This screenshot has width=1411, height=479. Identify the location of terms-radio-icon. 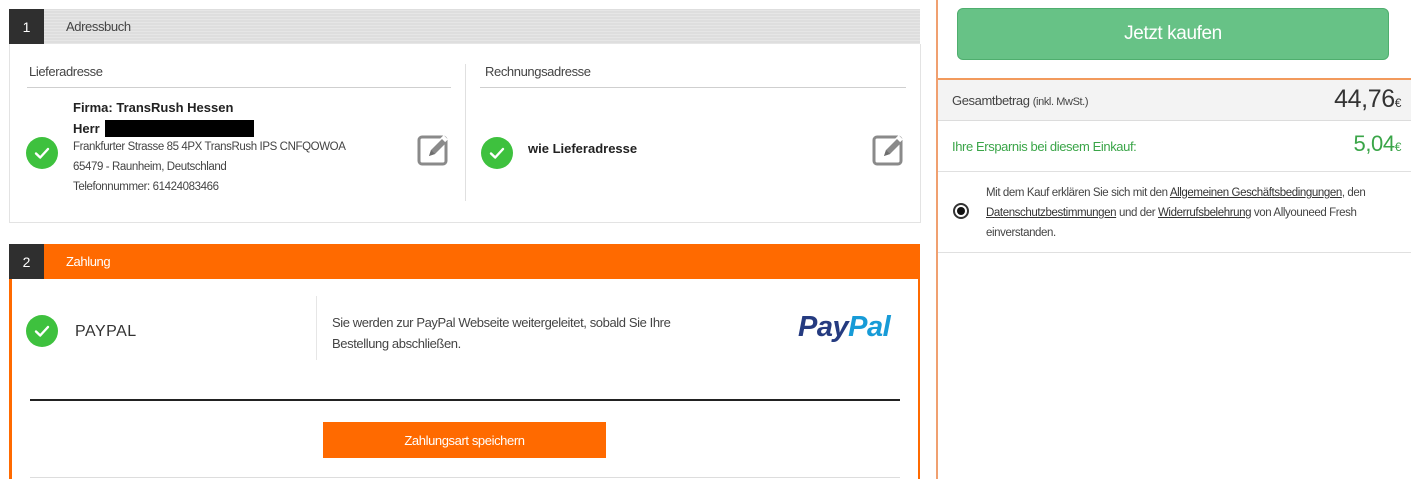
(961, 211).